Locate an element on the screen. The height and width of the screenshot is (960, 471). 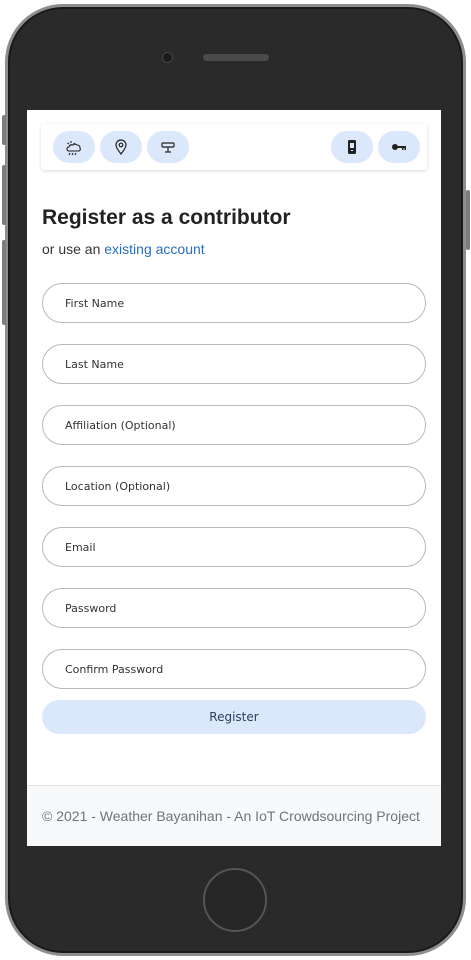
nav-login-button is located at coordinates (399, 147).